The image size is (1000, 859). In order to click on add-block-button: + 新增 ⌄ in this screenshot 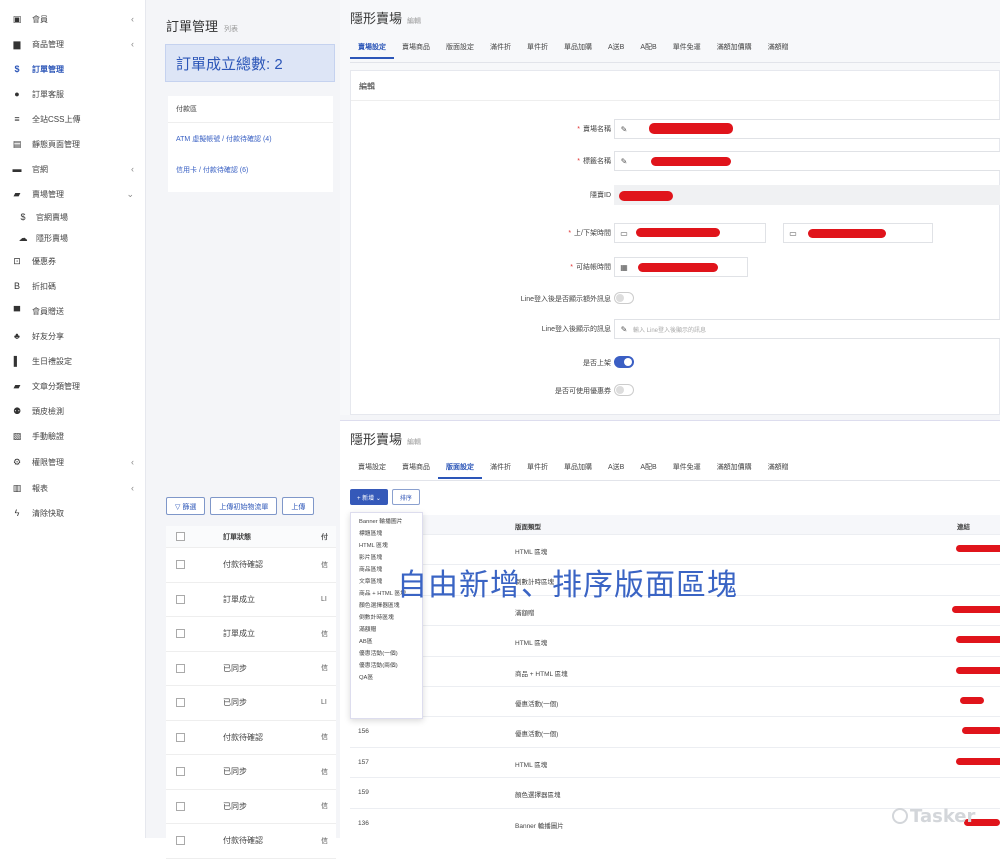, I will do `click(369, 497)`.